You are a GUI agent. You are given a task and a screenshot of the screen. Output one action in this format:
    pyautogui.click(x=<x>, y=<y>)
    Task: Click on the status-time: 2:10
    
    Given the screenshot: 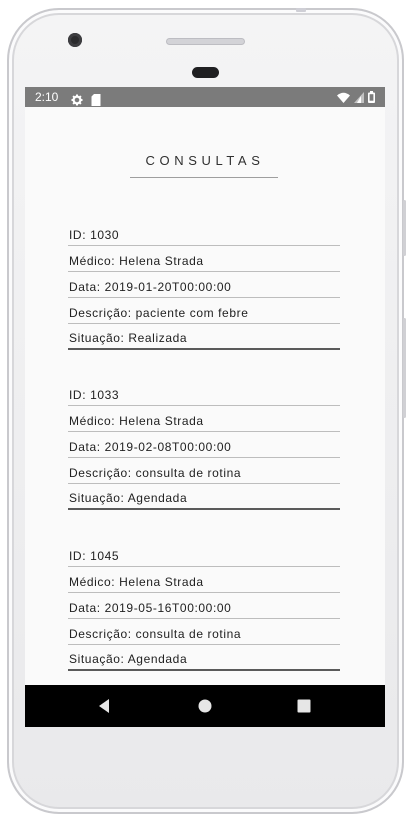 What is the action you would take?
    pyautogui.click(x=47, y=97)
    